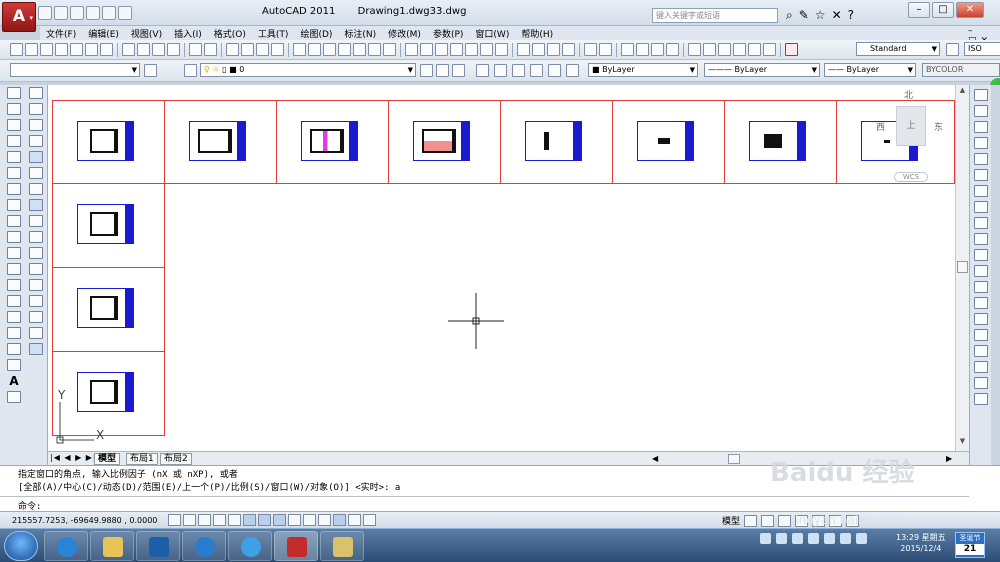 This screenshot has height=562, width=1000. I want to click on radius-icon, so click(980, 159).